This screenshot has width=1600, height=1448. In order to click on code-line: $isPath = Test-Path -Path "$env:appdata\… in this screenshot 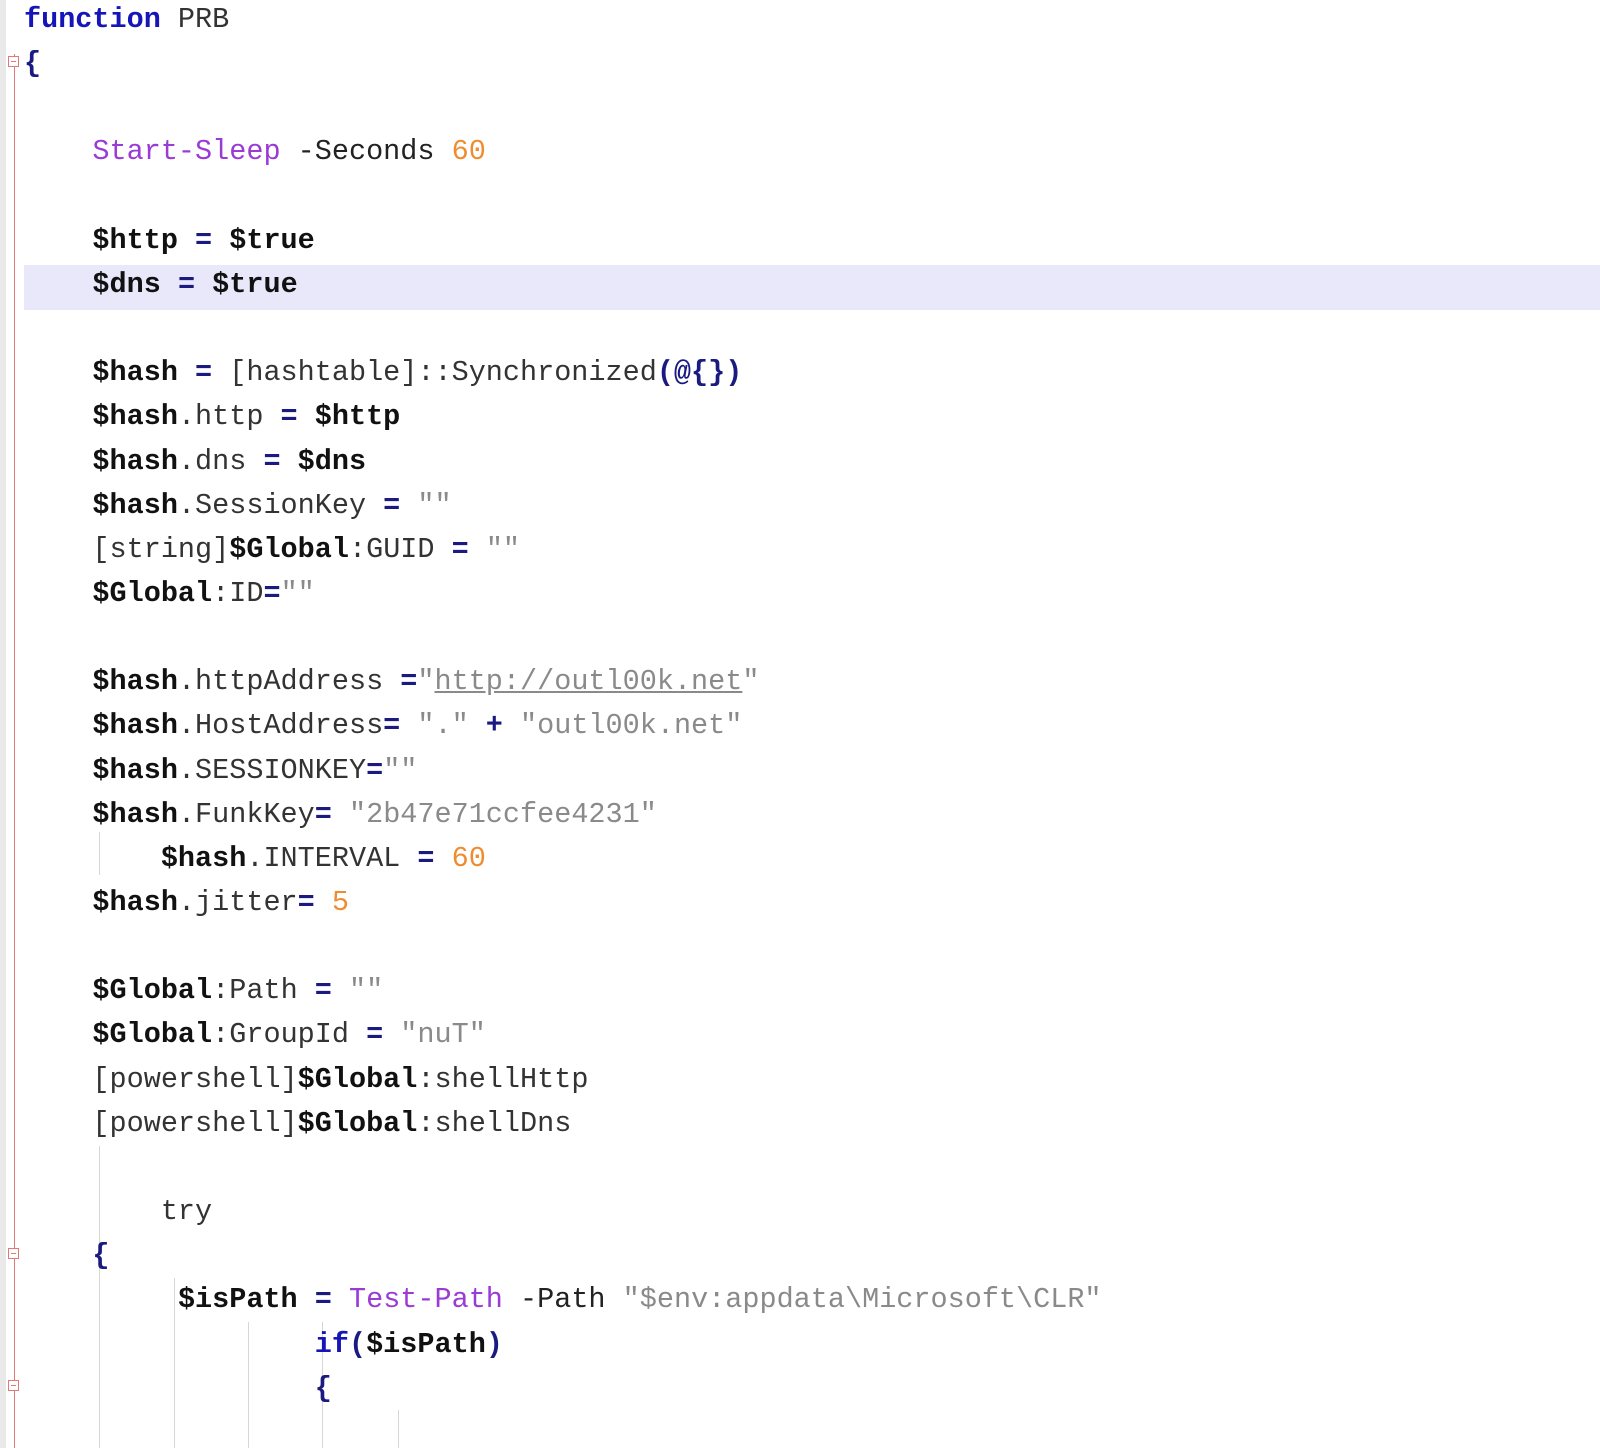, I will do `click(563, 1299)`.